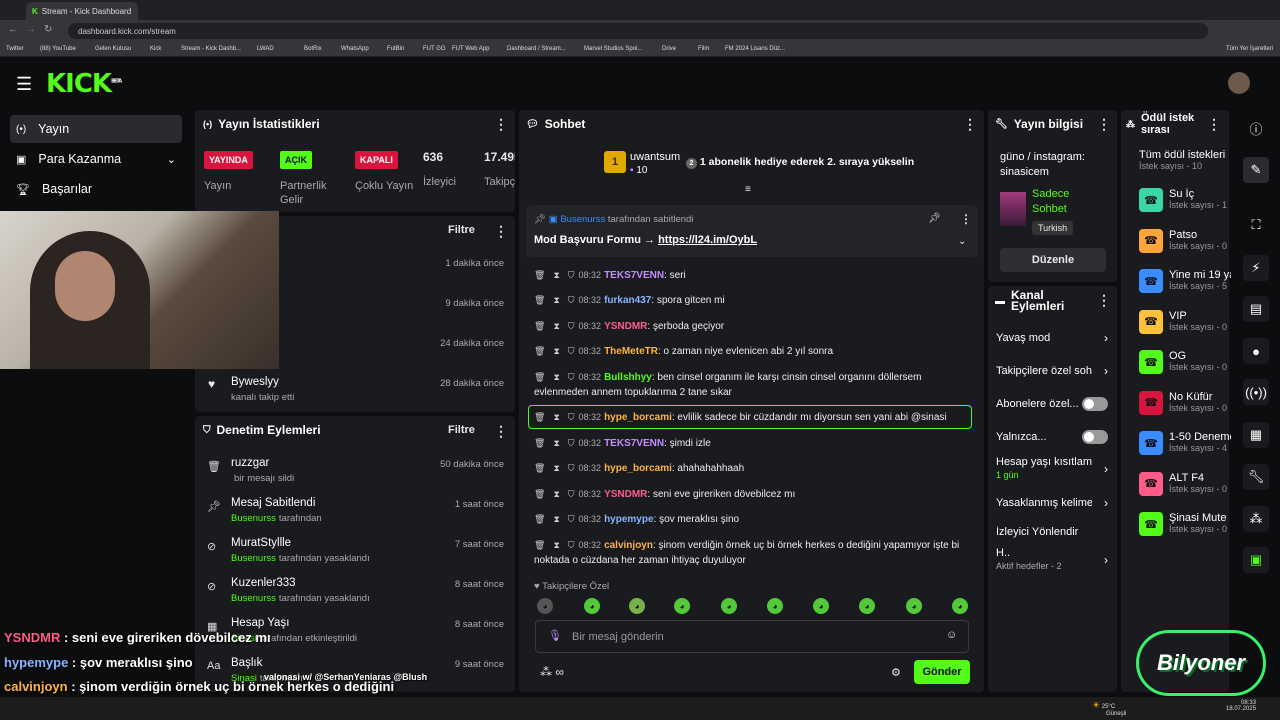 This screenshot has width=1280, height=720. Describe the element at coordinates (1104, 300) in the screenshot. I see `channel-actions-menu-icon: ⋮` at that location.